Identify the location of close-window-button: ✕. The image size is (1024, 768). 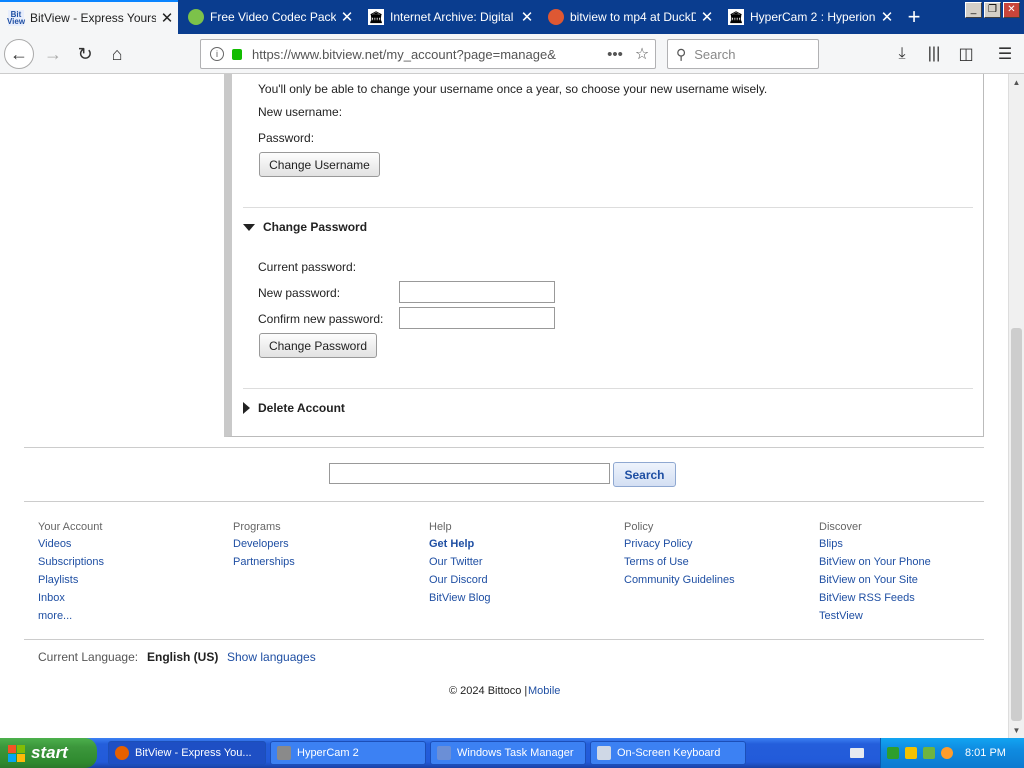
(1011, 10).